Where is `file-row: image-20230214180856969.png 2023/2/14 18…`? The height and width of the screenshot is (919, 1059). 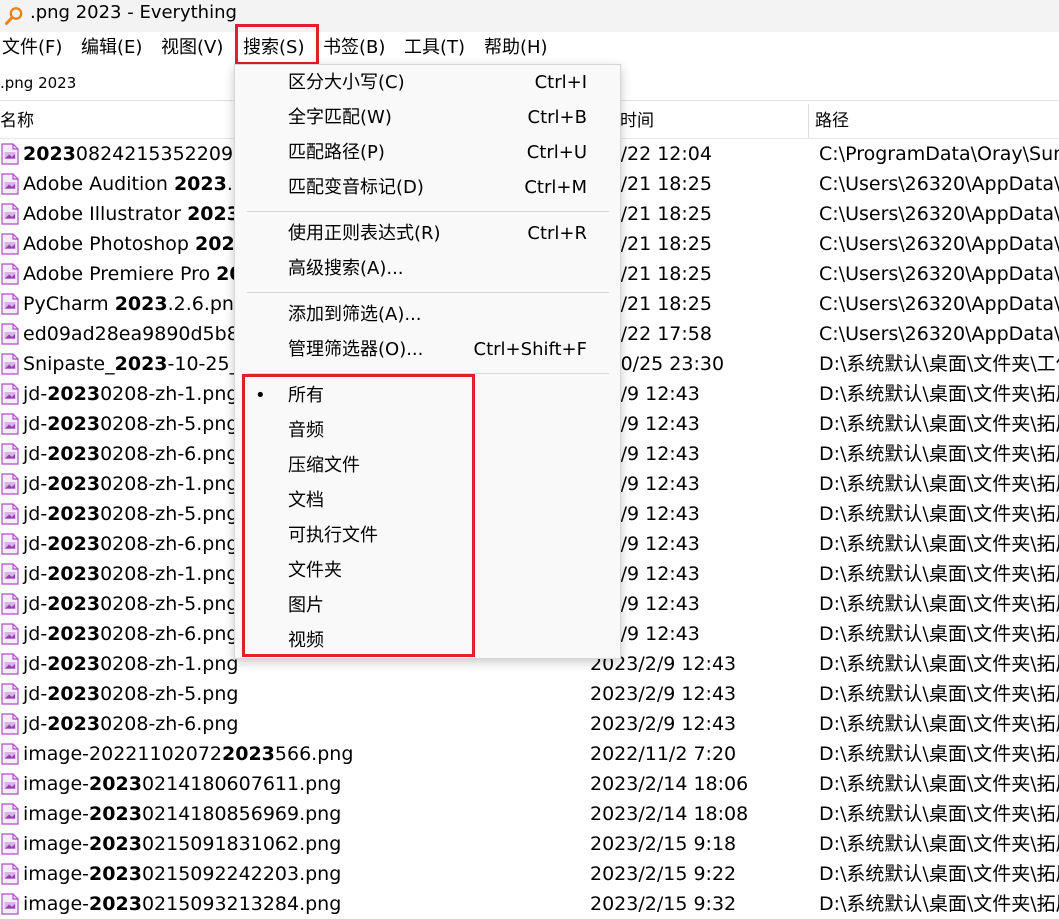
file-row: image-20230214180856969.png 2023/2/14 18… is located at coordinates (529, 814).